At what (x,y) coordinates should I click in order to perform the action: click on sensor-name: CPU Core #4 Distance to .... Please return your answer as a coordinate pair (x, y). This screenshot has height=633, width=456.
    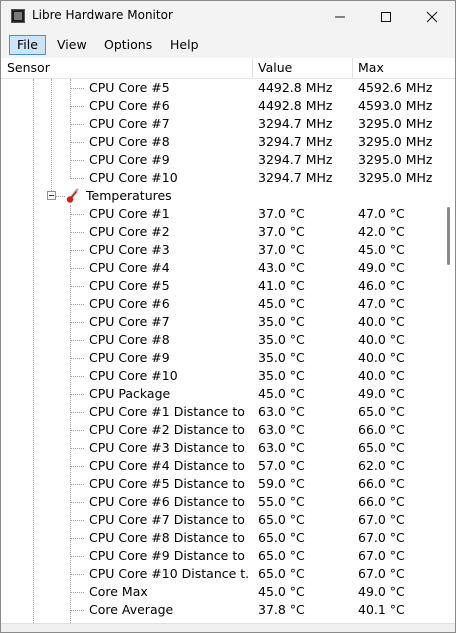
    Looking at the image, I should click on (169, 465).